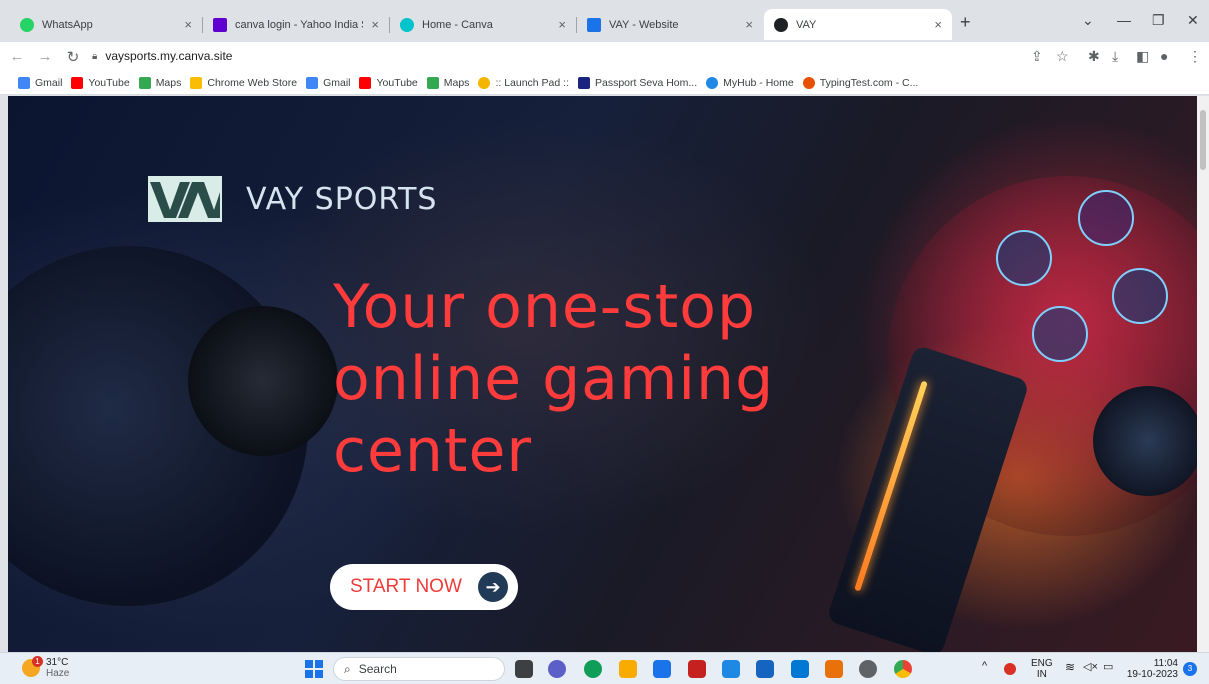  I want to click on myhub-icon, so click(712, 82).